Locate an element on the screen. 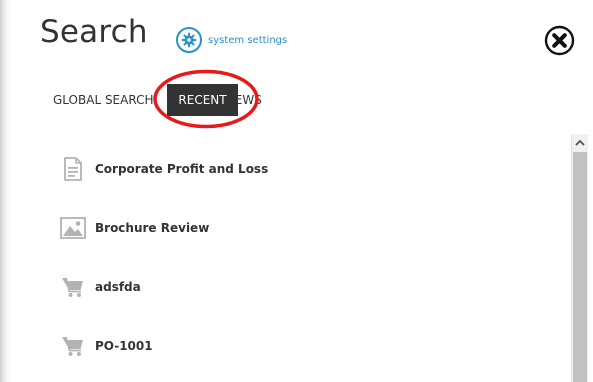  search-tabs: GLOBAL SEARCH RECENT VIEWS is located at coordinates (296, 101).